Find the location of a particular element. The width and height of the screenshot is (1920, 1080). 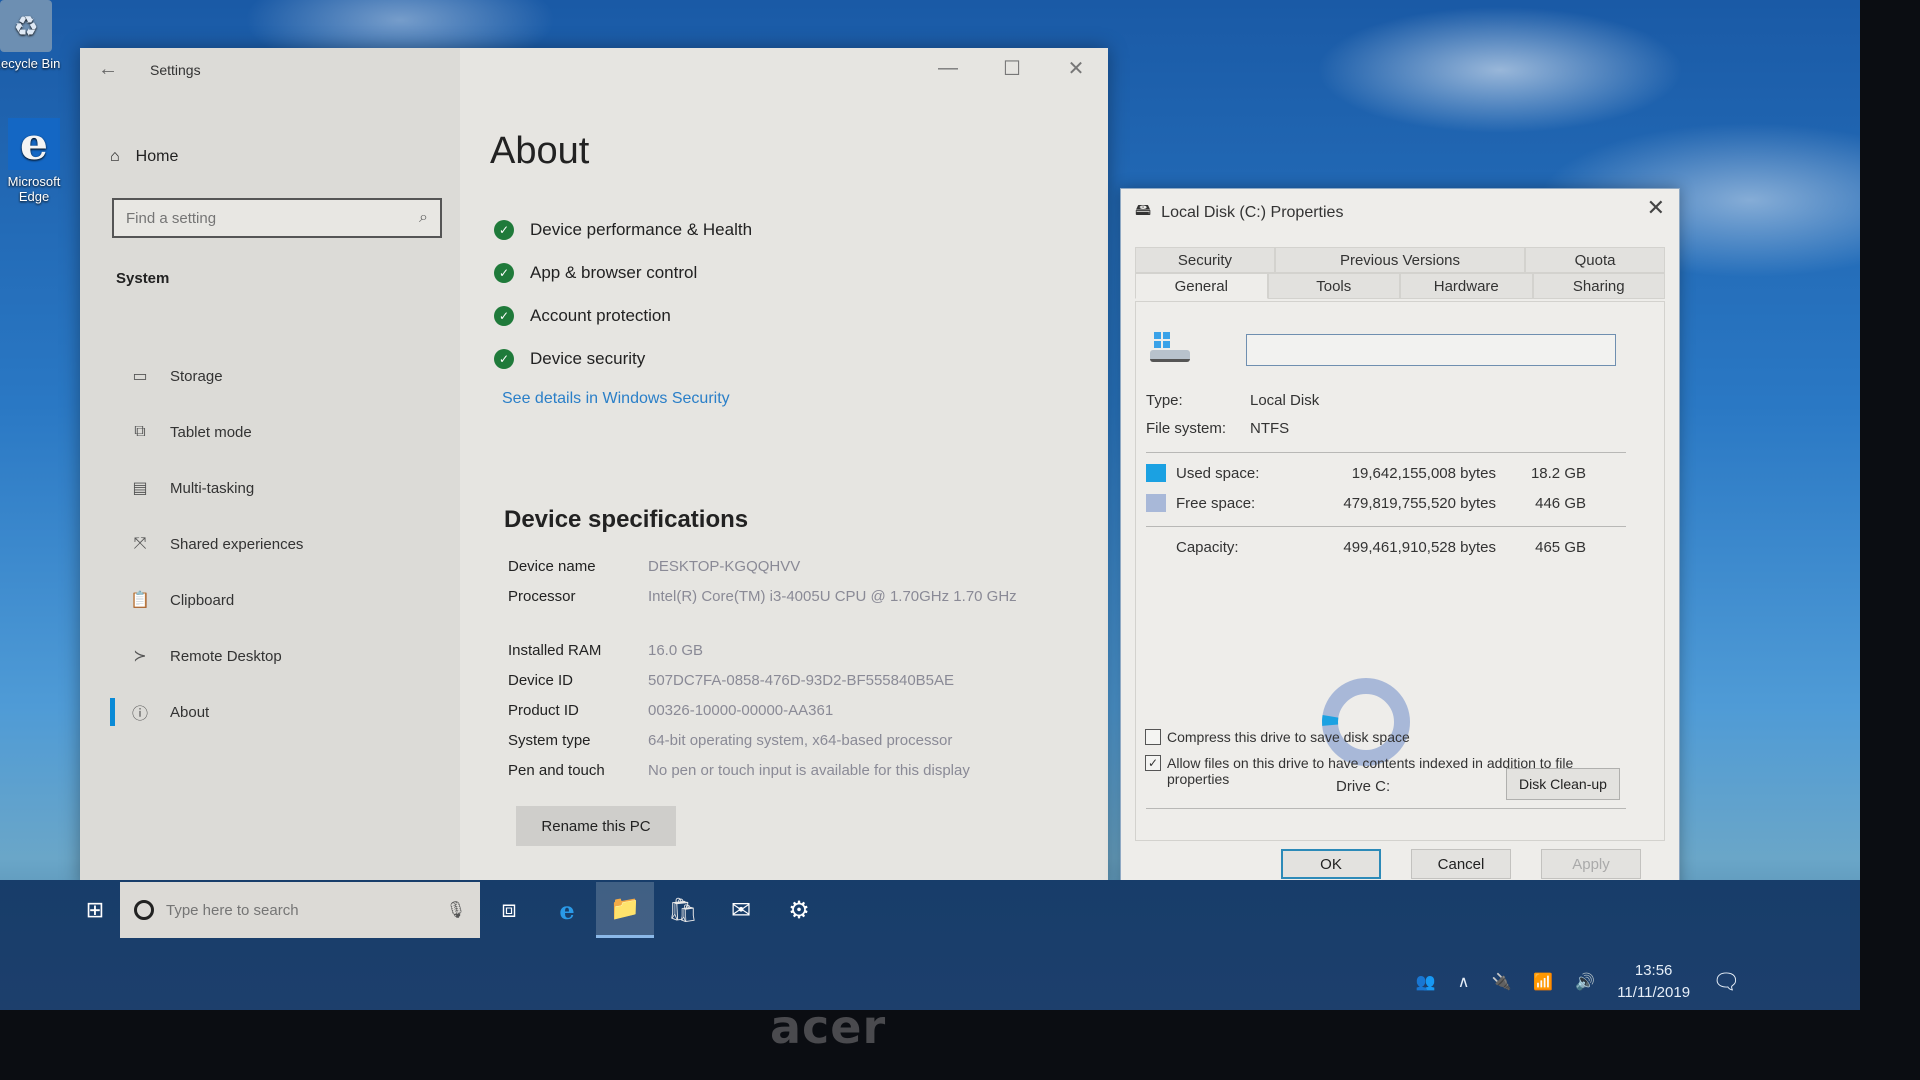

status-label: Device security is located at coordinates (588, 358).